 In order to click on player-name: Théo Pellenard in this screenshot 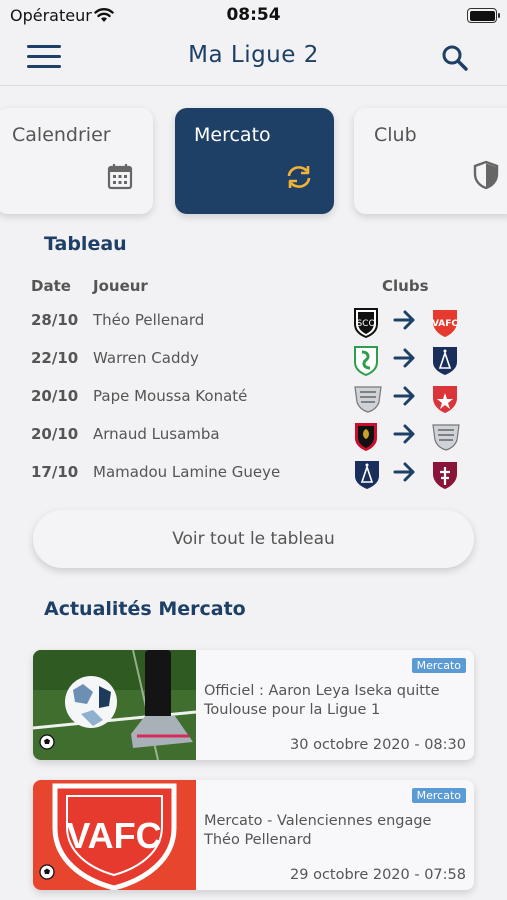, I will do `click(149, 320)`.